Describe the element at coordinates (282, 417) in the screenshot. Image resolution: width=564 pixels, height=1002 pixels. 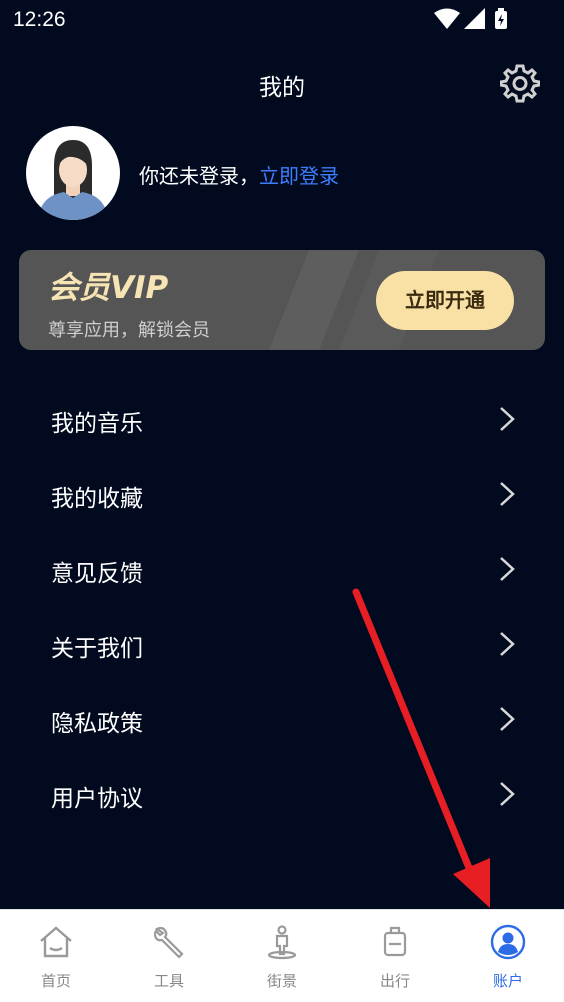
I see `menu-item-my-music: 我的音乐` at that location.